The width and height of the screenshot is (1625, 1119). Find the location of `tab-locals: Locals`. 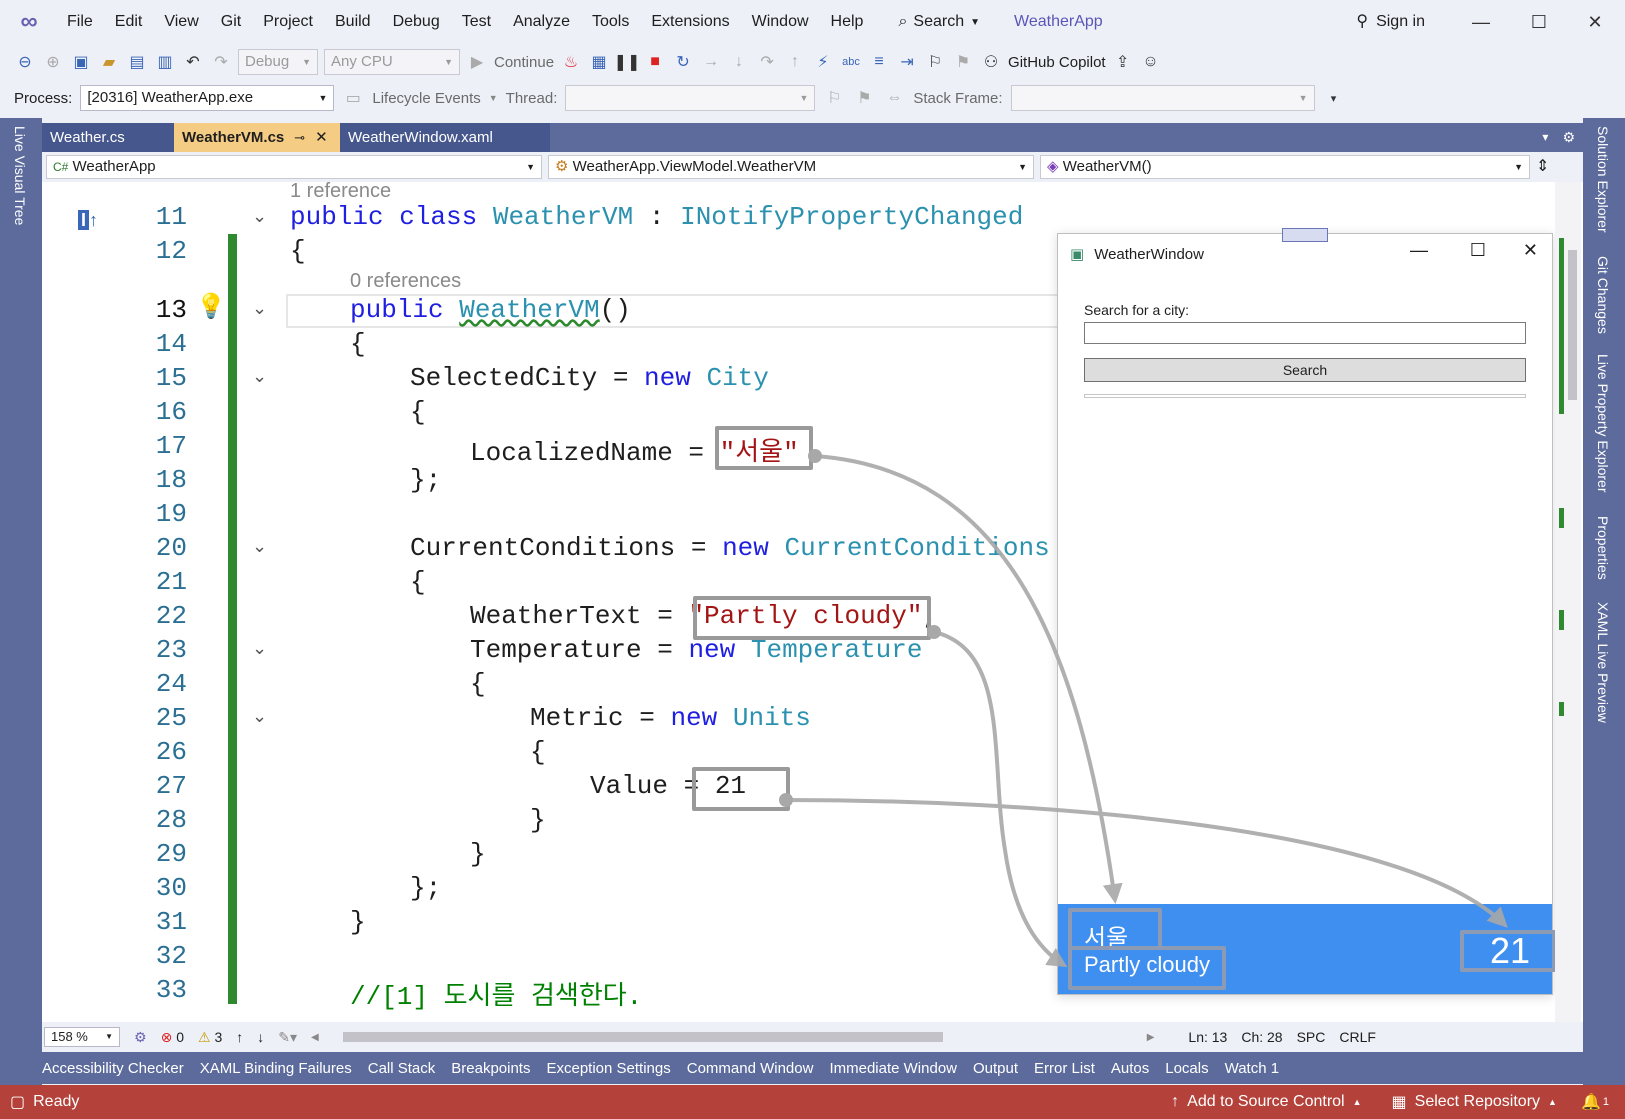

tab-locals: Locals is located at coordinates (1186, 1068).